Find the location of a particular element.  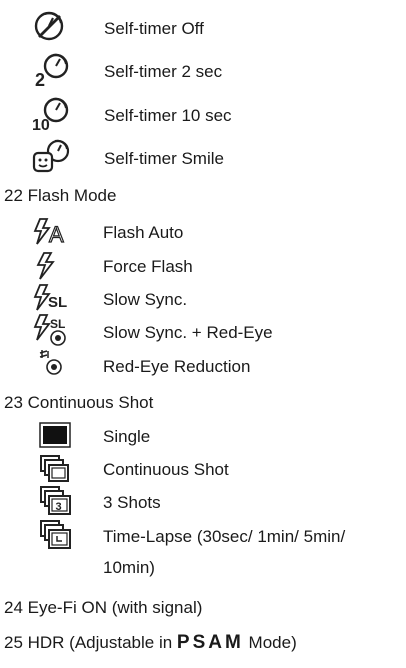

flash-auto-icon: A is located at coordinates (51, 232).